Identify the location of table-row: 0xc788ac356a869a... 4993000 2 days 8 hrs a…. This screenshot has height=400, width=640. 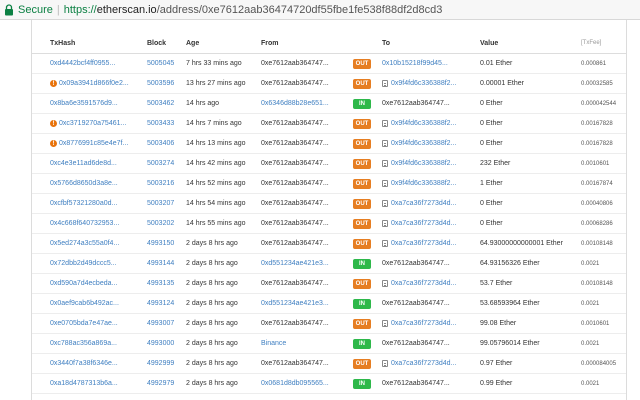
(329, 344).